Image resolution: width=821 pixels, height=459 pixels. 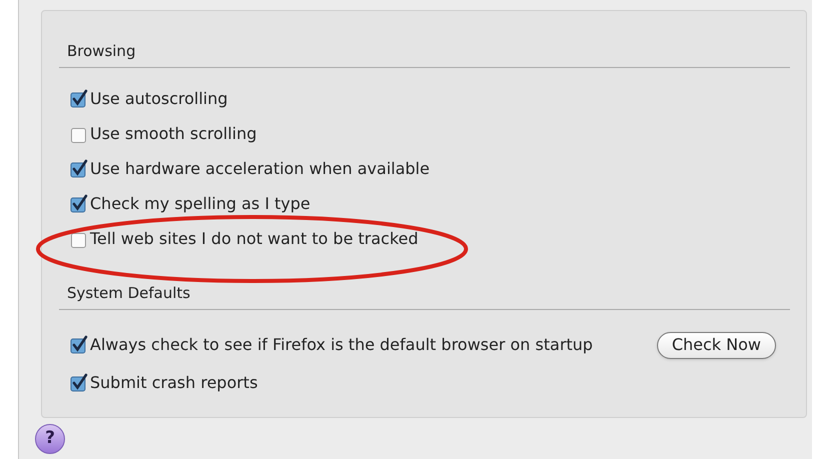 I want to click on help-button: ?, so click(x=50, y=439).